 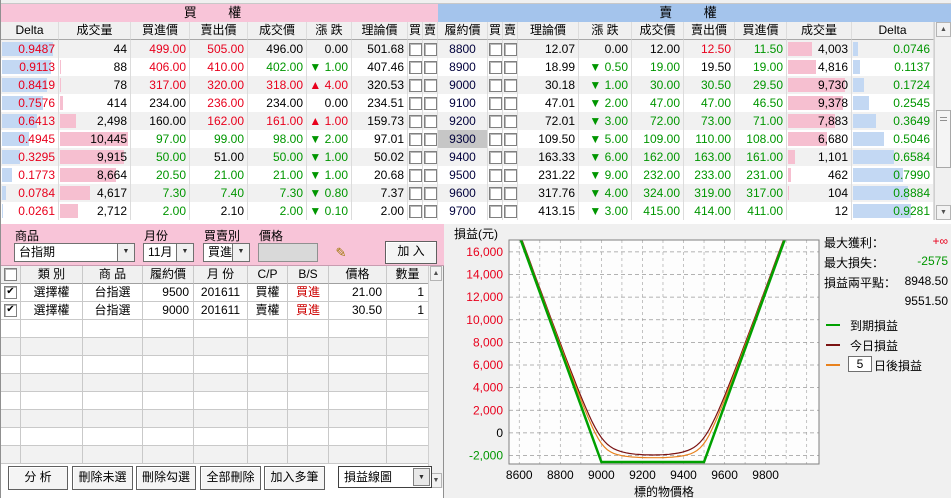 I want to click on strike-cell: 9400, so click(x=463, y=157).